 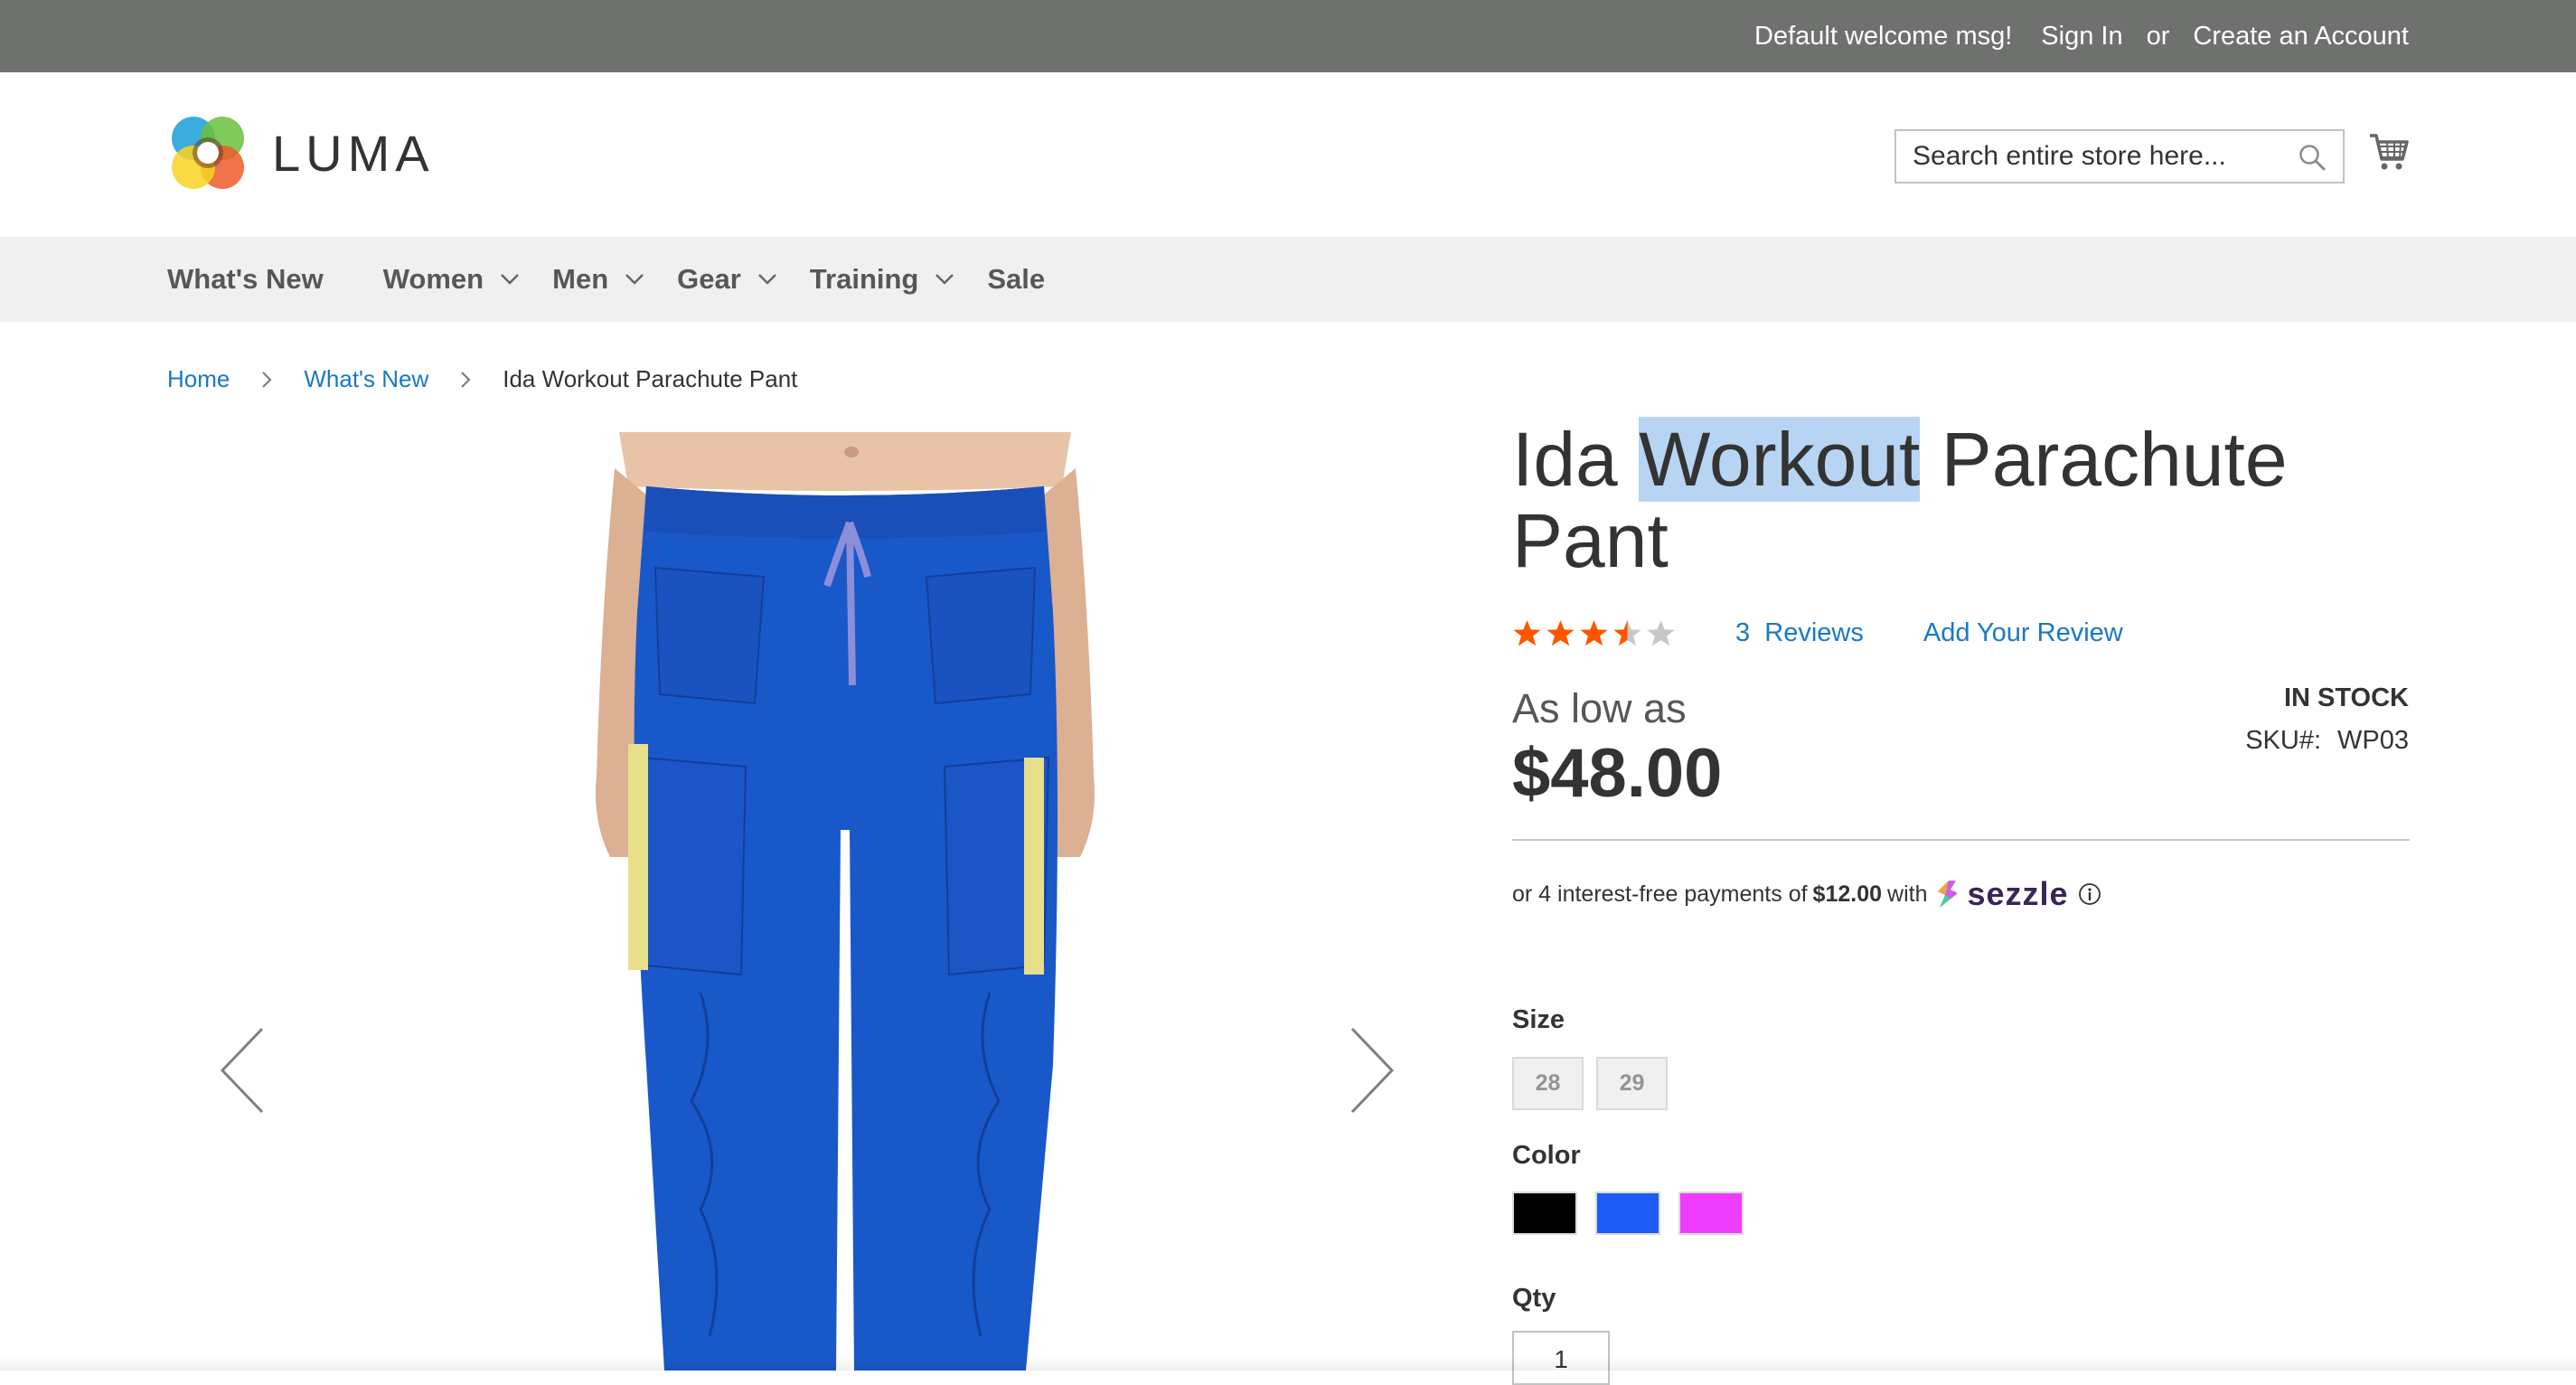 What do you see at coordinates (353, 153) in the screenshot?
I see `logo-text: LUMA` at bounding box center [353, 153].